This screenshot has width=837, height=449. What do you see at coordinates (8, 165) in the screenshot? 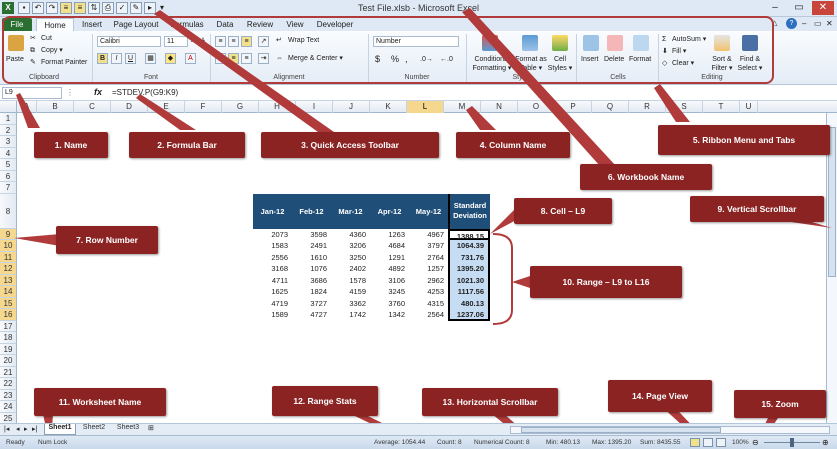
I see `row-header-5: 5` at bounding box center [8, 165].